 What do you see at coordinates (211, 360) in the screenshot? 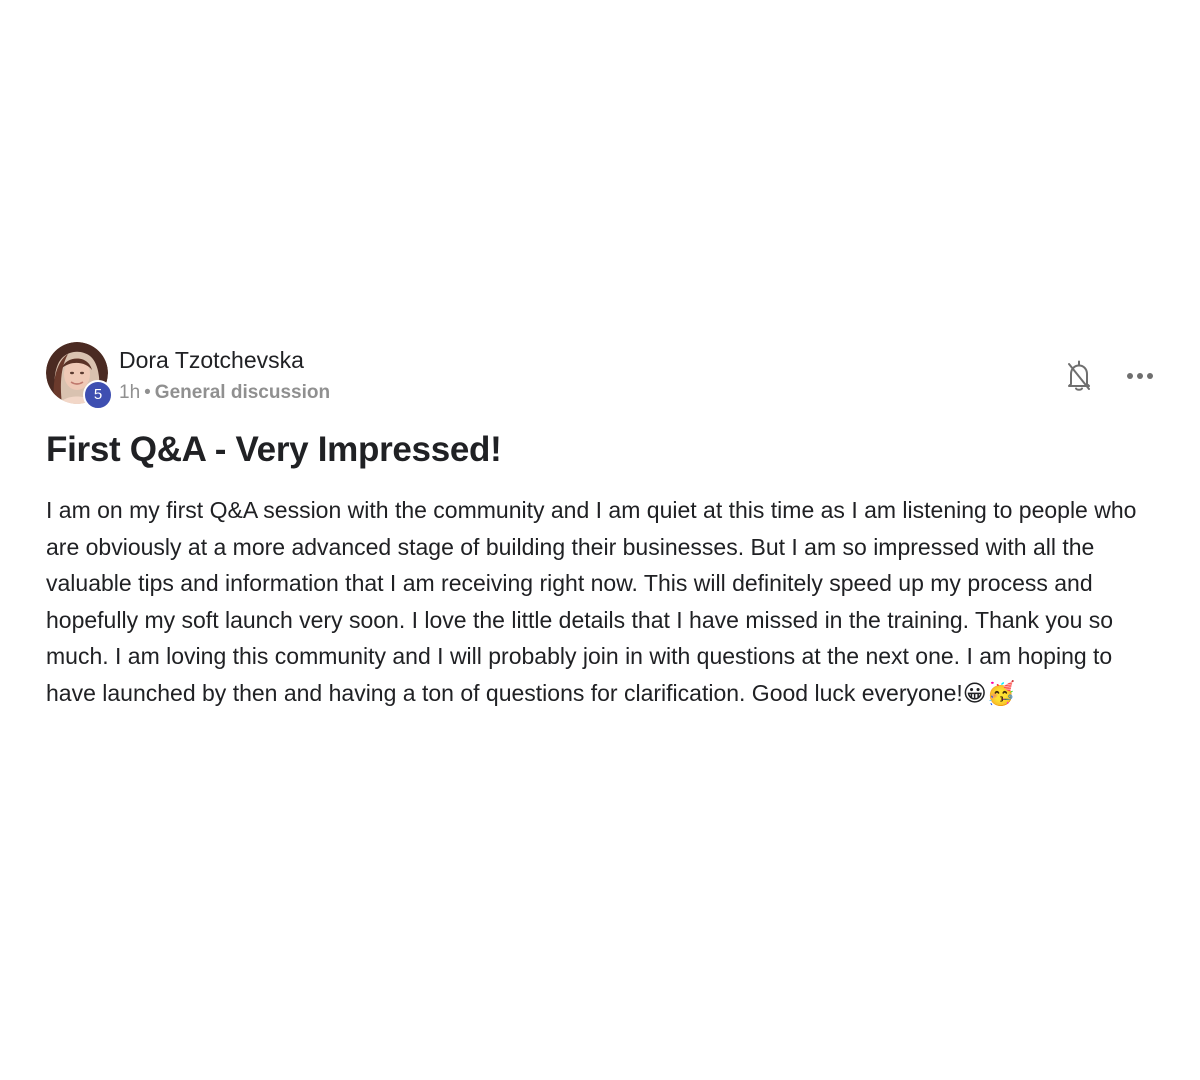
I see `author-name: Dora Tzotchevska` at bounding box center [211, 360].